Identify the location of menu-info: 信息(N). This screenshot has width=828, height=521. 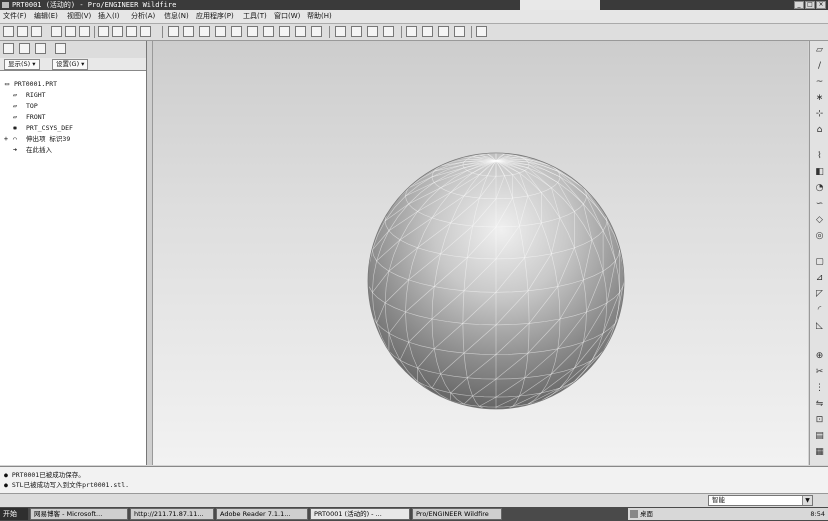
(176, 16).